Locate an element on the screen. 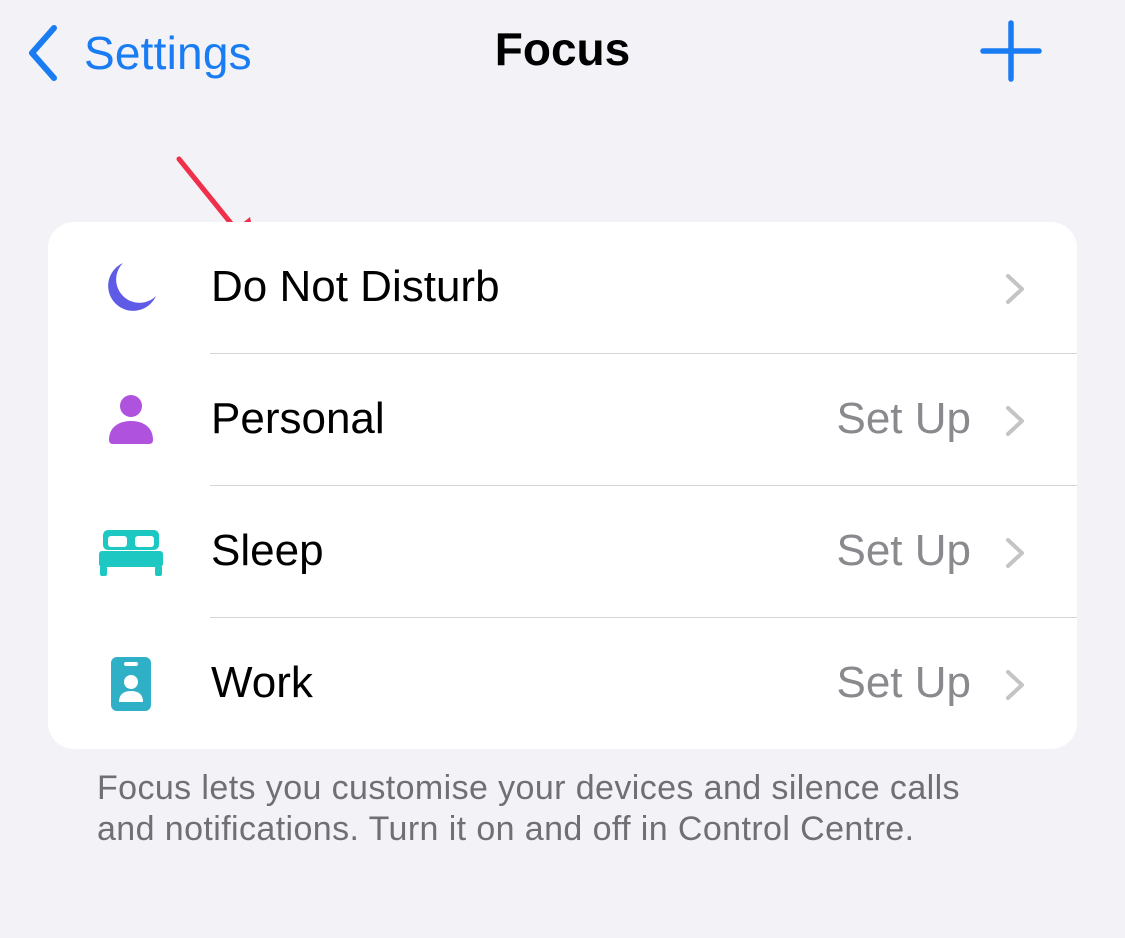  focus-item-work: Work Set Up is located at coordinates (562, 683).